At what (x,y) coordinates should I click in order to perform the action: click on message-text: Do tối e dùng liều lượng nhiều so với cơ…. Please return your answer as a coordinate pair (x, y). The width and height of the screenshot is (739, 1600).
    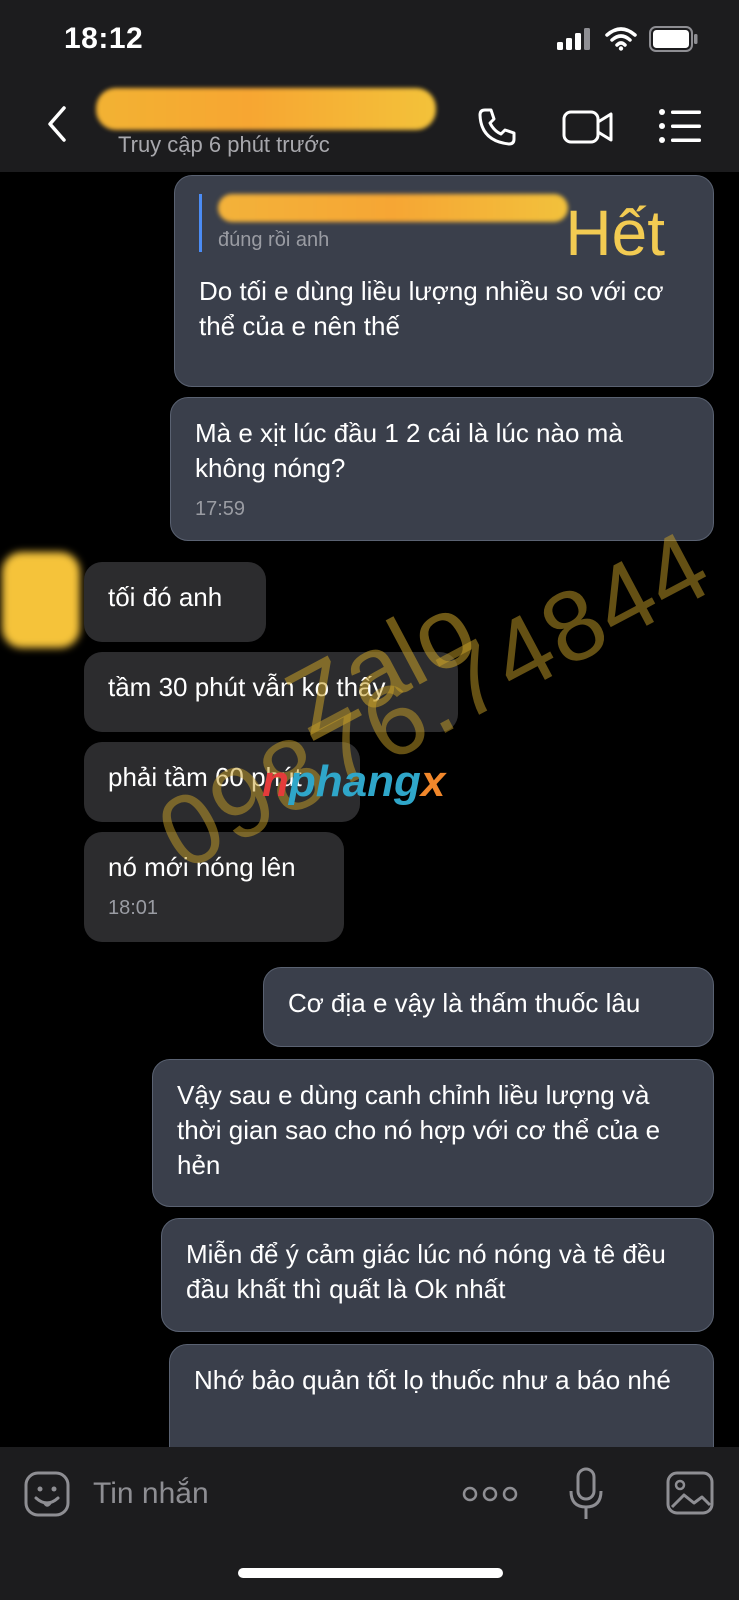
    Looking at the image, I should click on (431, 308).